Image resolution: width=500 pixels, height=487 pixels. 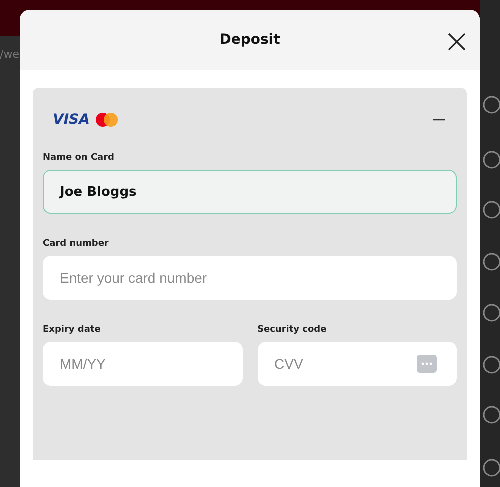 I want to click on field-label: Security code, so click(x=293, y=330).